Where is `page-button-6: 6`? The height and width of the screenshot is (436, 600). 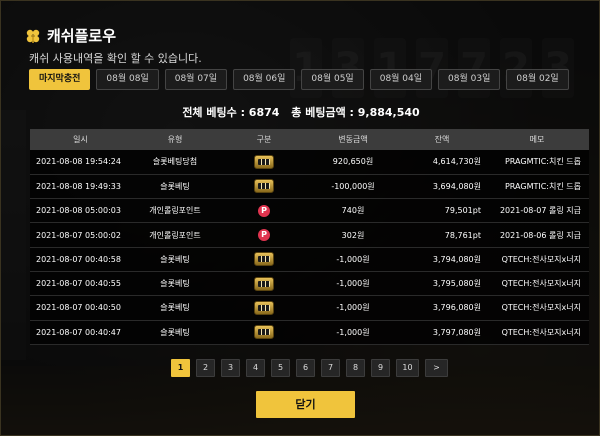
page-button-6: 6 is located at coordinates (305, 368).